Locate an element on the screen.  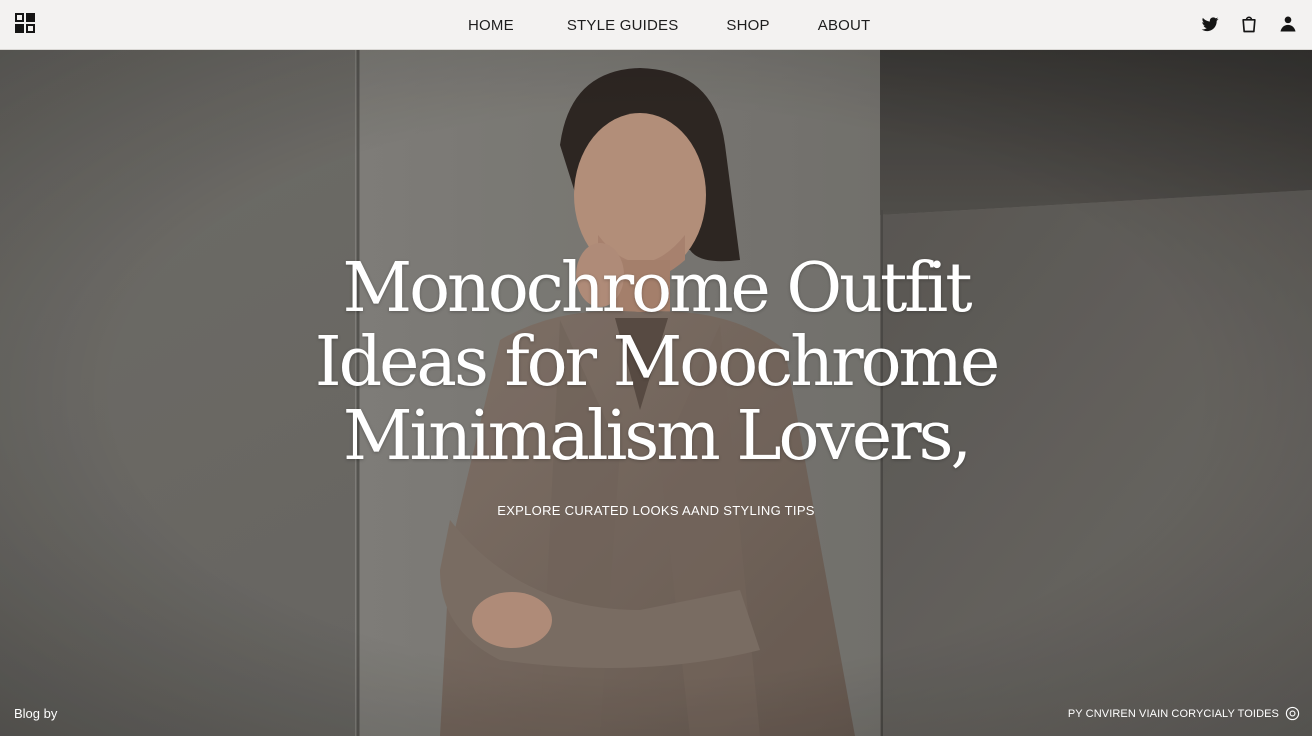
twitter-icon is located at coordinates (1210, 24).